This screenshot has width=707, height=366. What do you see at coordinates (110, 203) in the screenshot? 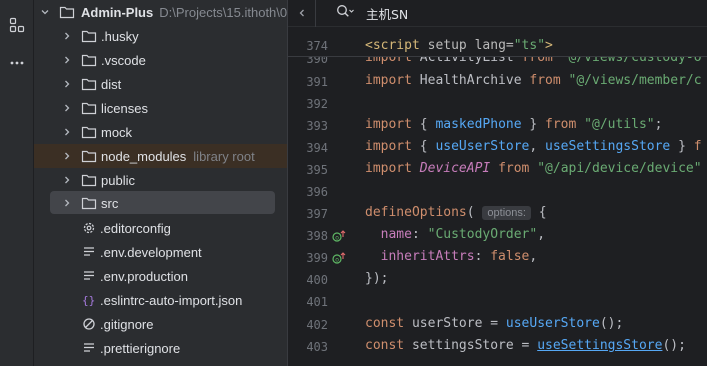
I see `tree-item-label: src` at bounding box center [110, 203].